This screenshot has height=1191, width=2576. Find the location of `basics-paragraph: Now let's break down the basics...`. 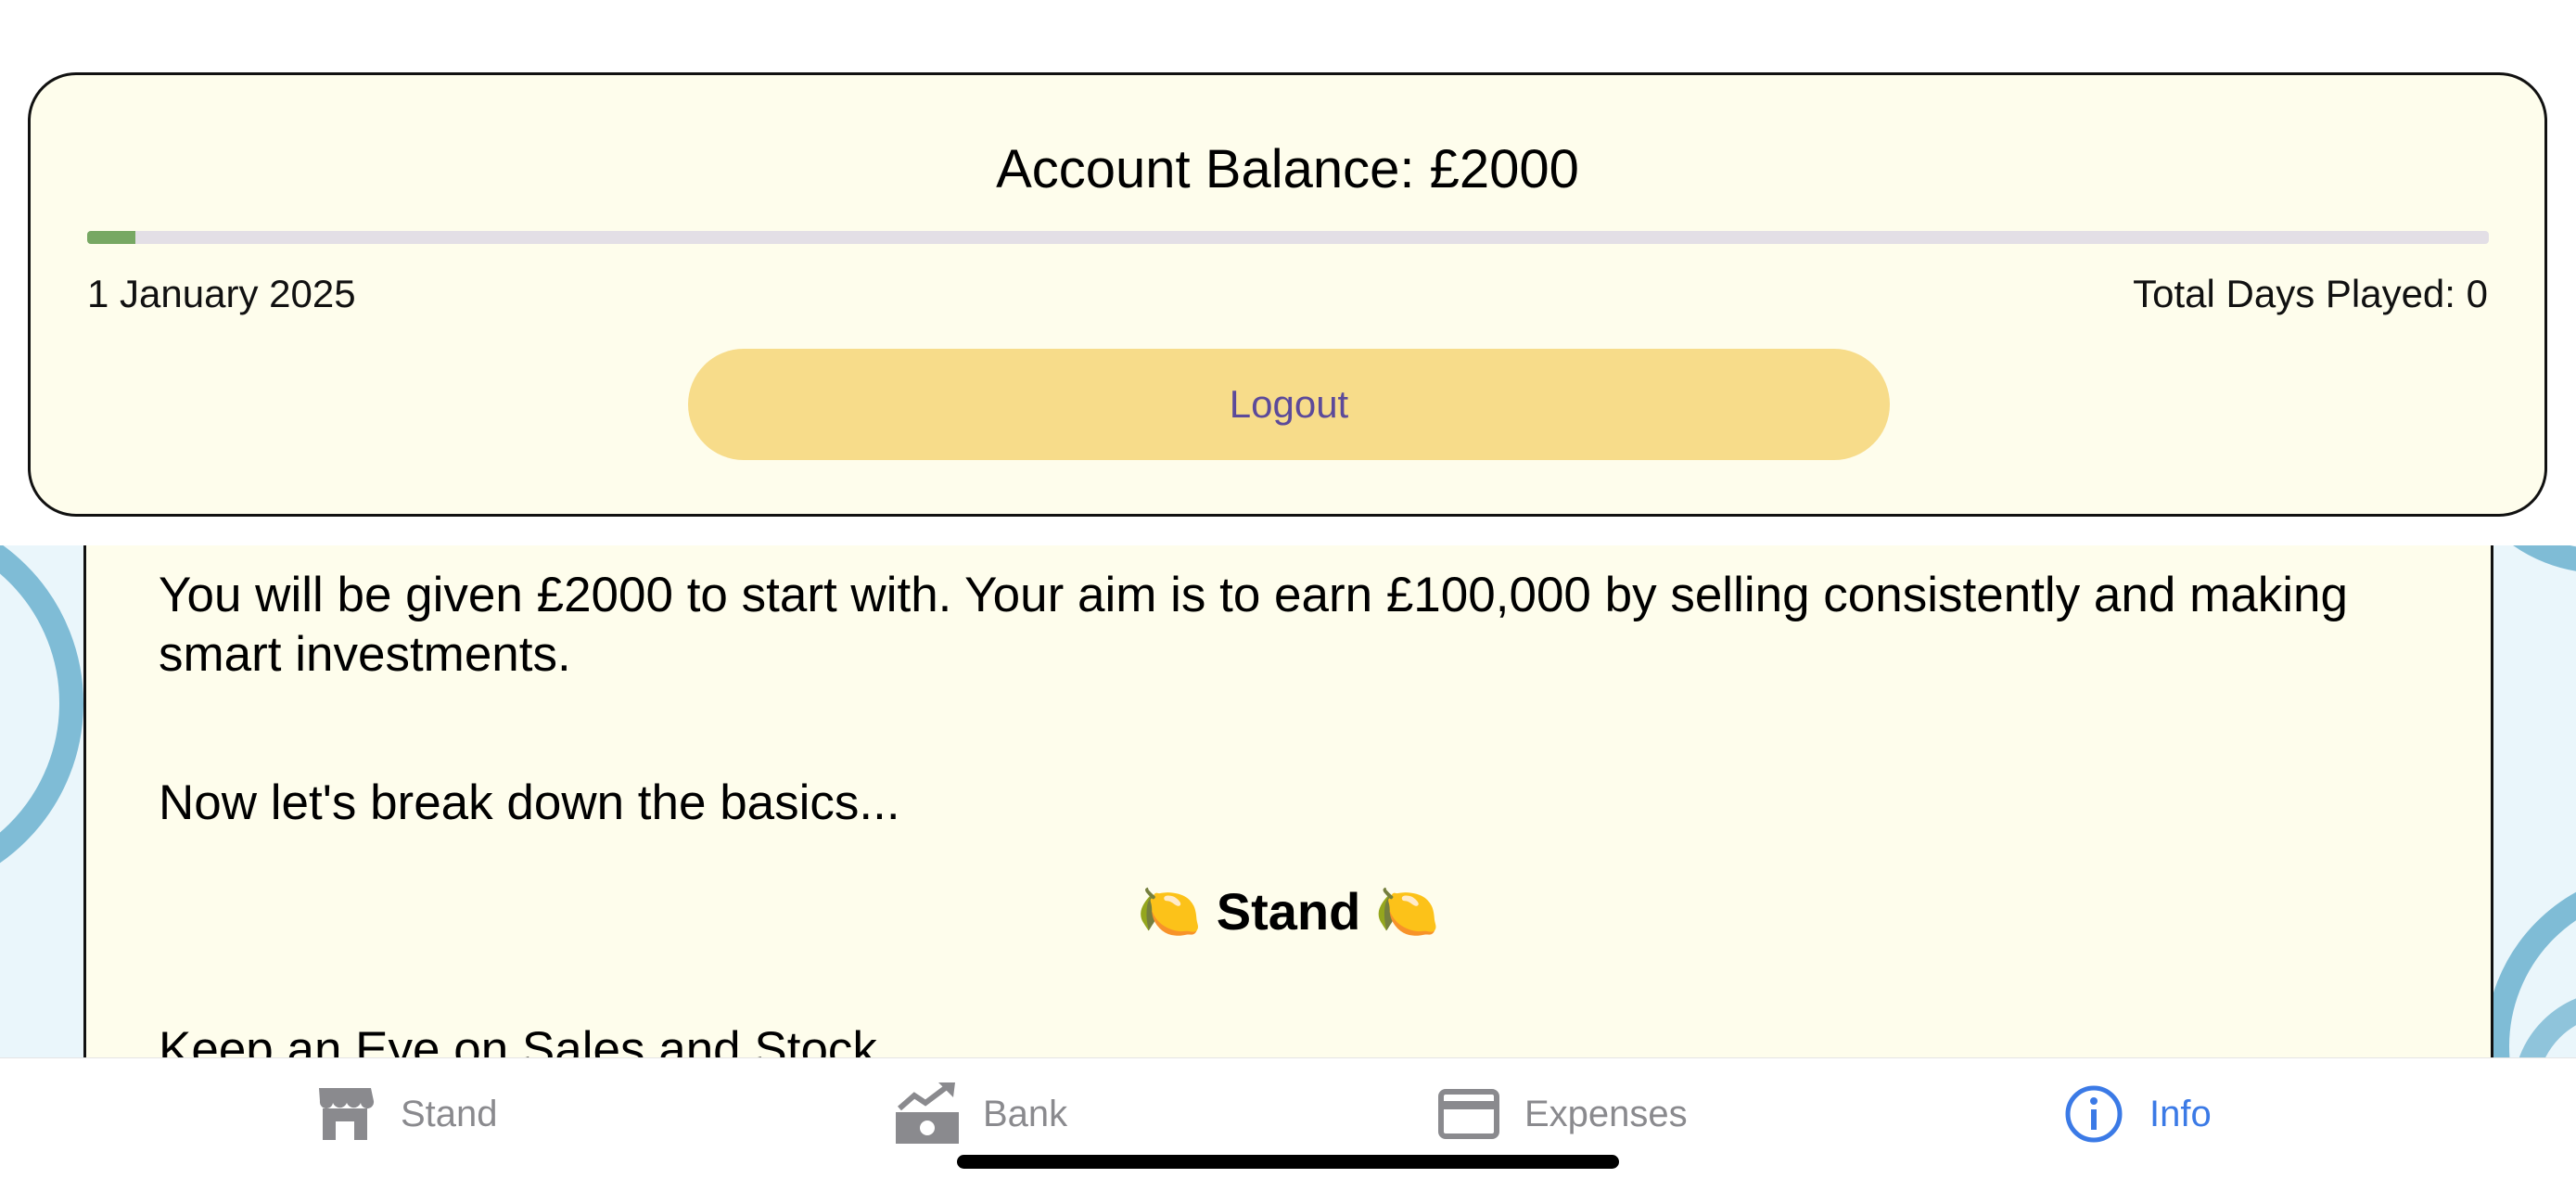

basics-paragraph: Now let's break down the basics... is located at coordinates (529, 803).